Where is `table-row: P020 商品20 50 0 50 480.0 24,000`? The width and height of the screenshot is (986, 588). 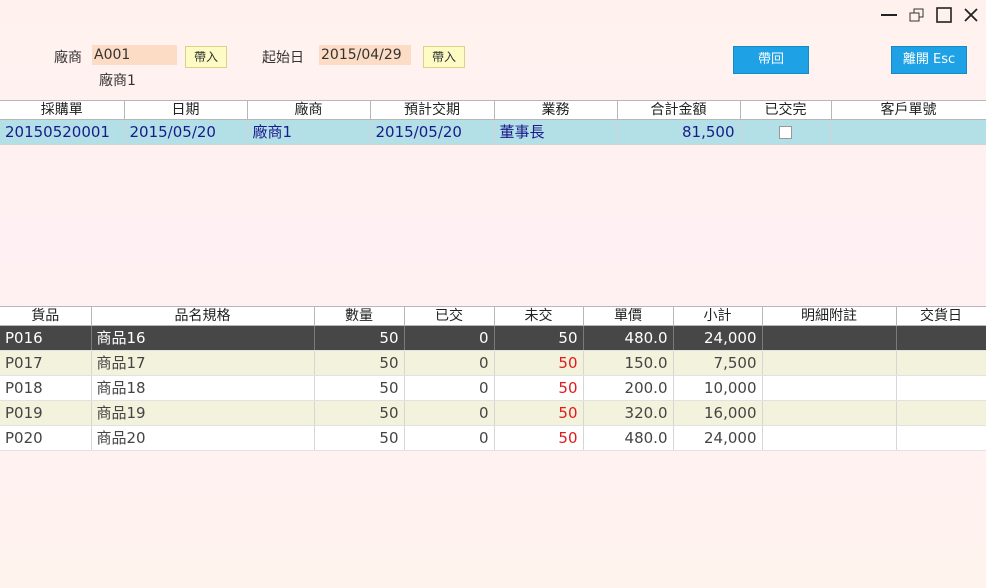
table-row: P020 商品20 50 0 50 480.0 24,000 is located at coordinates (493, 438).